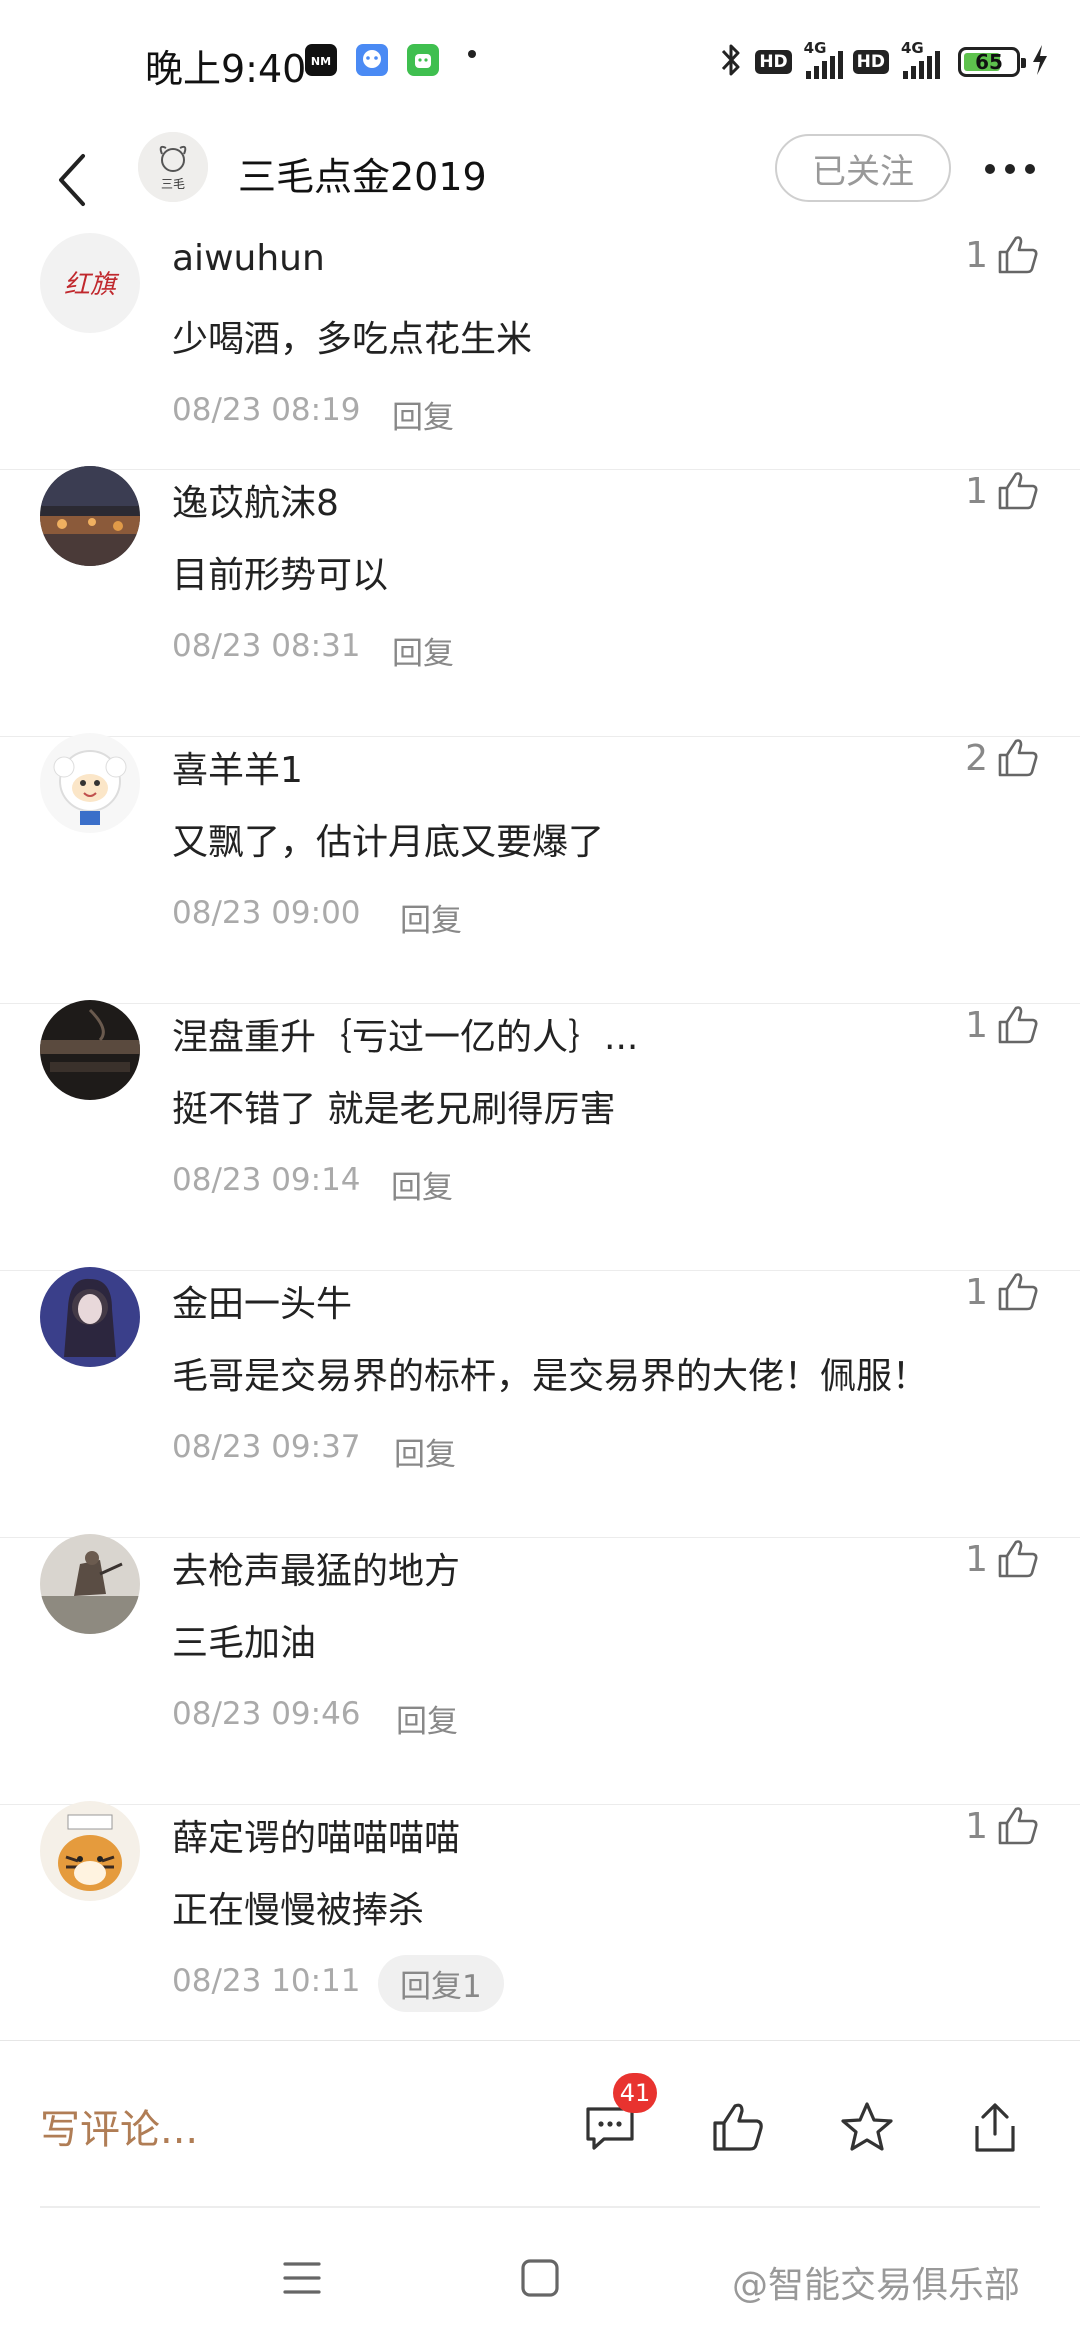  Describe the element at coordinates (472, 54) in the screenshot. I see `notification-dot-icon` at that location.